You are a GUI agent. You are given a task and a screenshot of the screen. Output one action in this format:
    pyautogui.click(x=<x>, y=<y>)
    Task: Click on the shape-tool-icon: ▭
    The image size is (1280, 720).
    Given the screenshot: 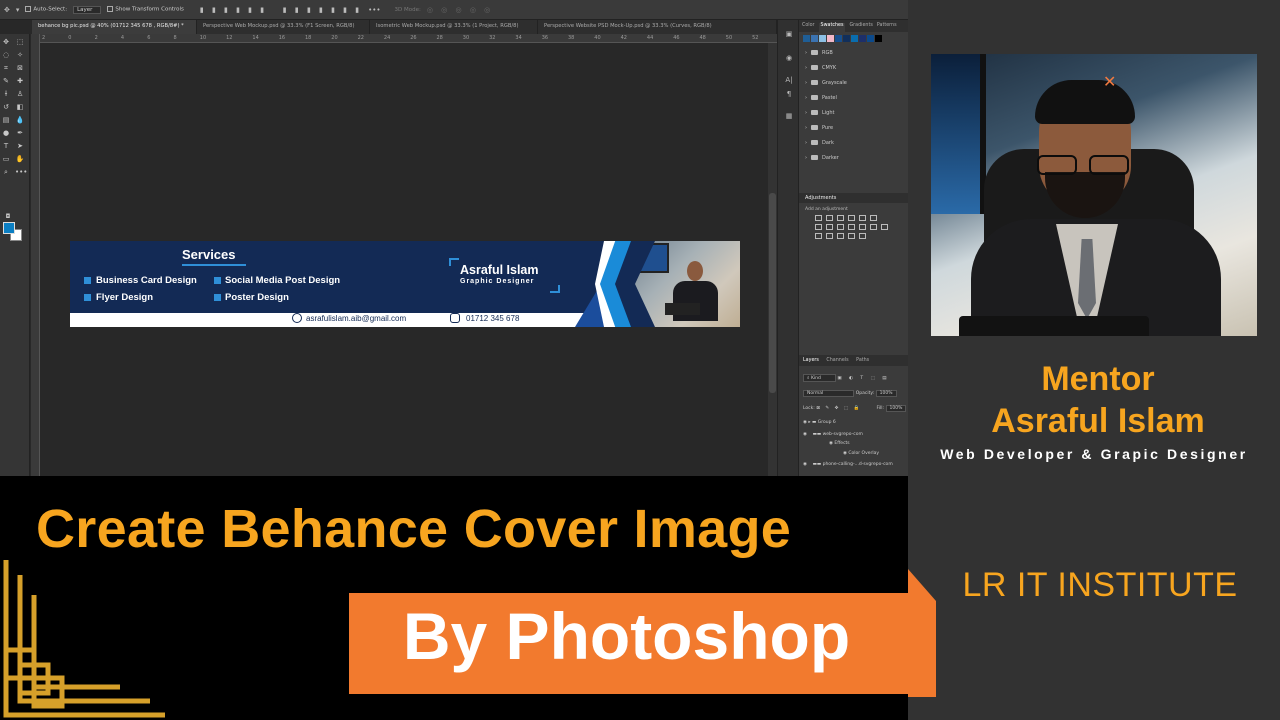 What is the action you would take?
    pyautogui.click(x=6, y=159)
    